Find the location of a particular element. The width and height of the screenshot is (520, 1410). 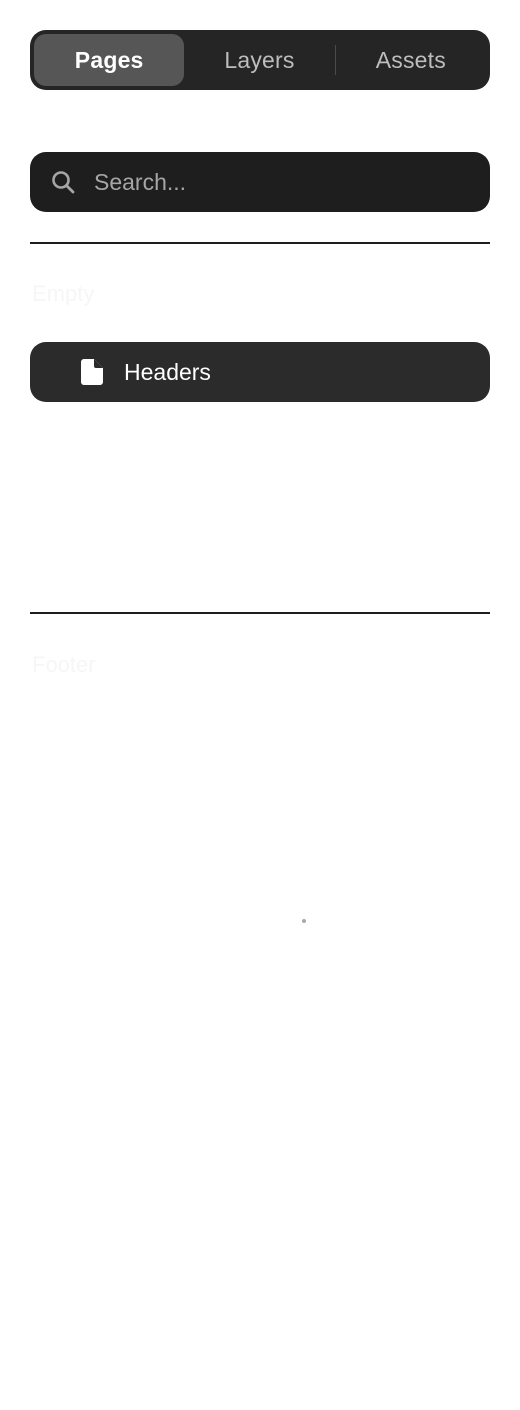

segmented-tabs: Pages Layers Assets is located at coordinates (260, 60).